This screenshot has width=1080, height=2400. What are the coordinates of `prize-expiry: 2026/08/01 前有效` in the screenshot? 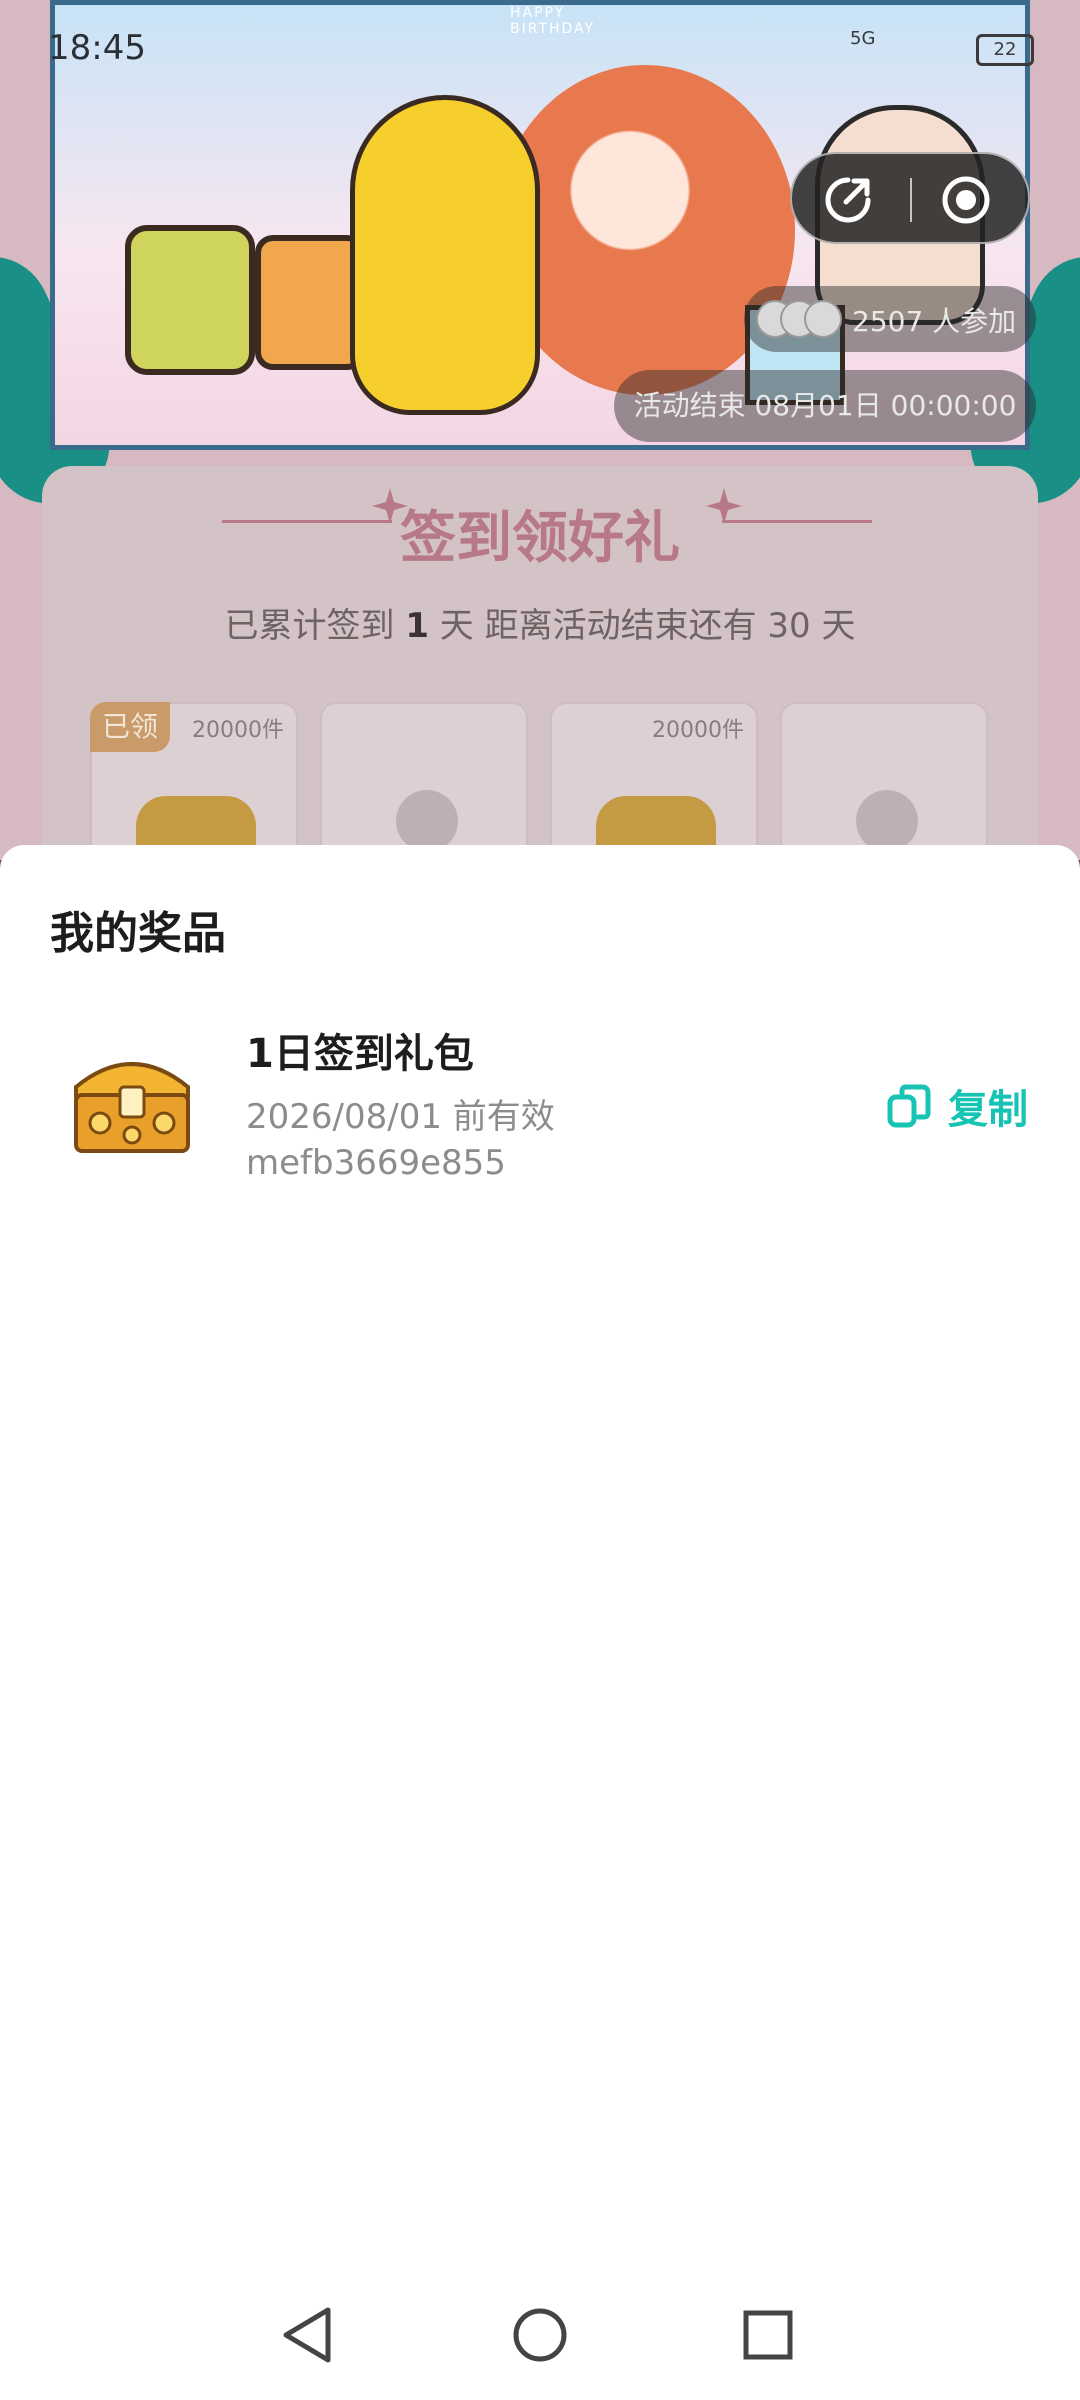 It's located at (400, 1117).